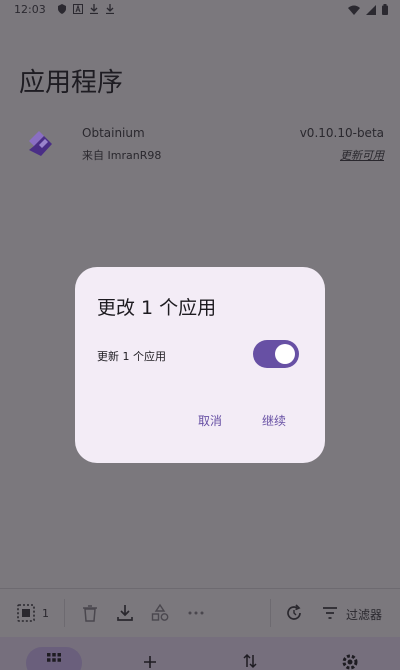  Describe the element at coordinates (200, 653) in the screenshot. I see `navigation-bar` at that location.